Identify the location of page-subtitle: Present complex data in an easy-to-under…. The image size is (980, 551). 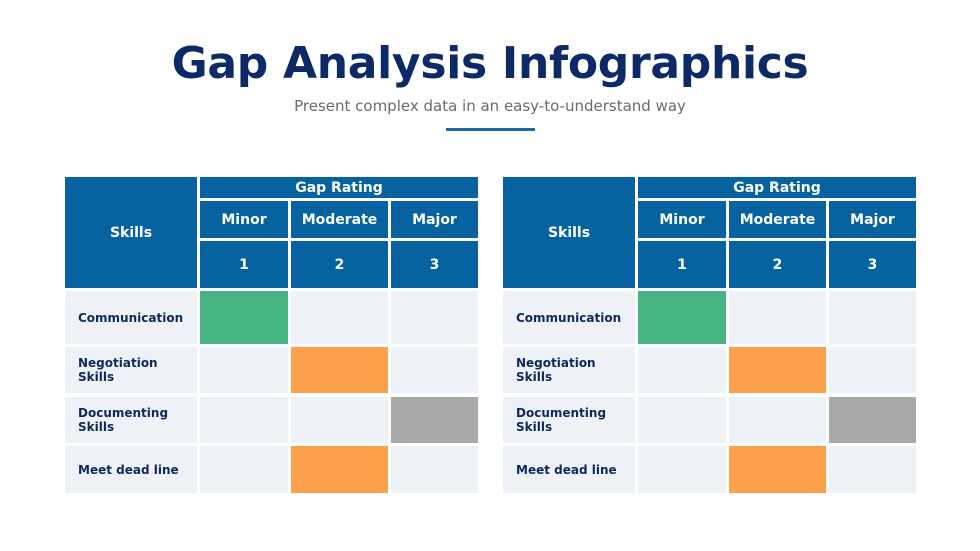
(490, 106).